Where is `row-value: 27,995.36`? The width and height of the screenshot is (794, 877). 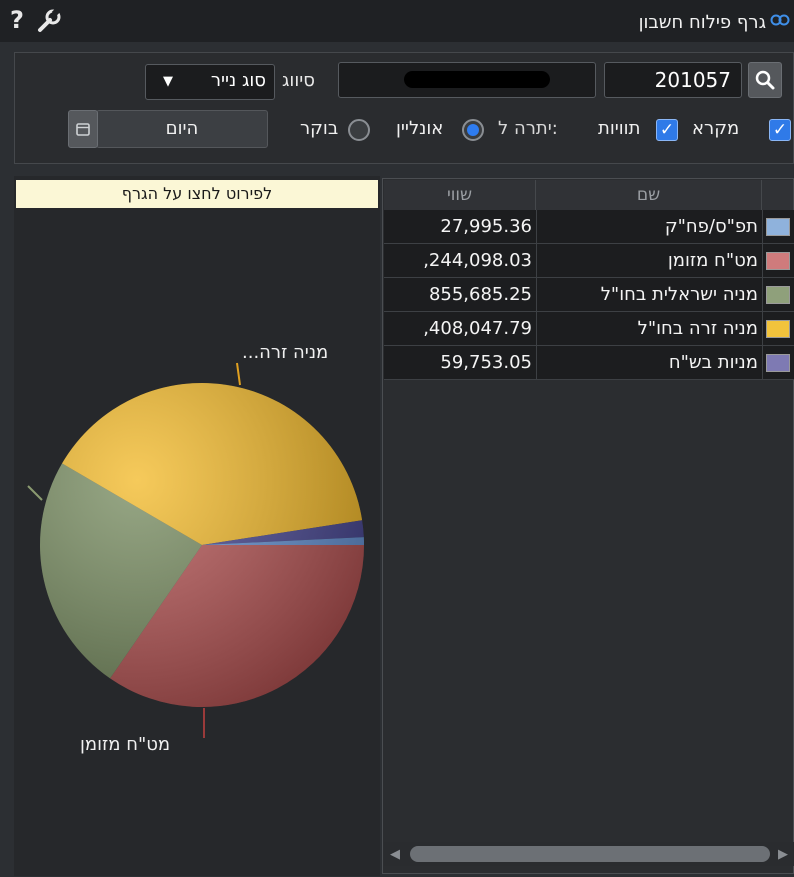 row-value: 27,995.36 is located at coordinates (486, 226).